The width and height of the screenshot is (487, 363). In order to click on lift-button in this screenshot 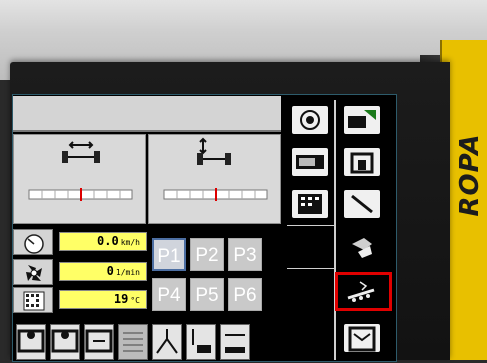, I will do `click(167, 342)`.